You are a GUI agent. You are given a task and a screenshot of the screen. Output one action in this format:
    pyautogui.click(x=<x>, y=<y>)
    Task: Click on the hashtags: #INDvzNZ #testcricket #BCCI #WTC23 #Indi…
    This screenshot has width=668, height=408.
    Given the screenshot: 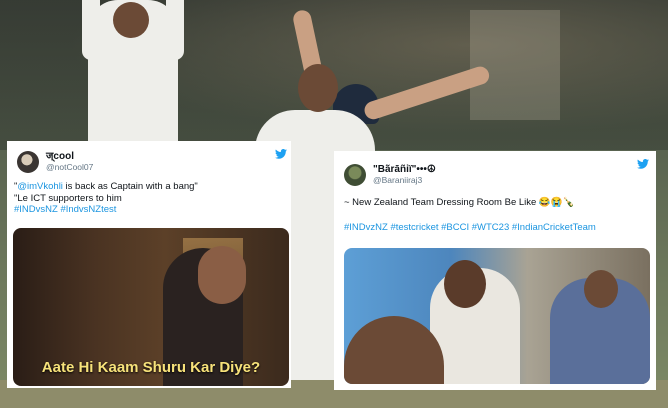 What is the action you would take?
    pyautogui.click(x=497, y=228)
    